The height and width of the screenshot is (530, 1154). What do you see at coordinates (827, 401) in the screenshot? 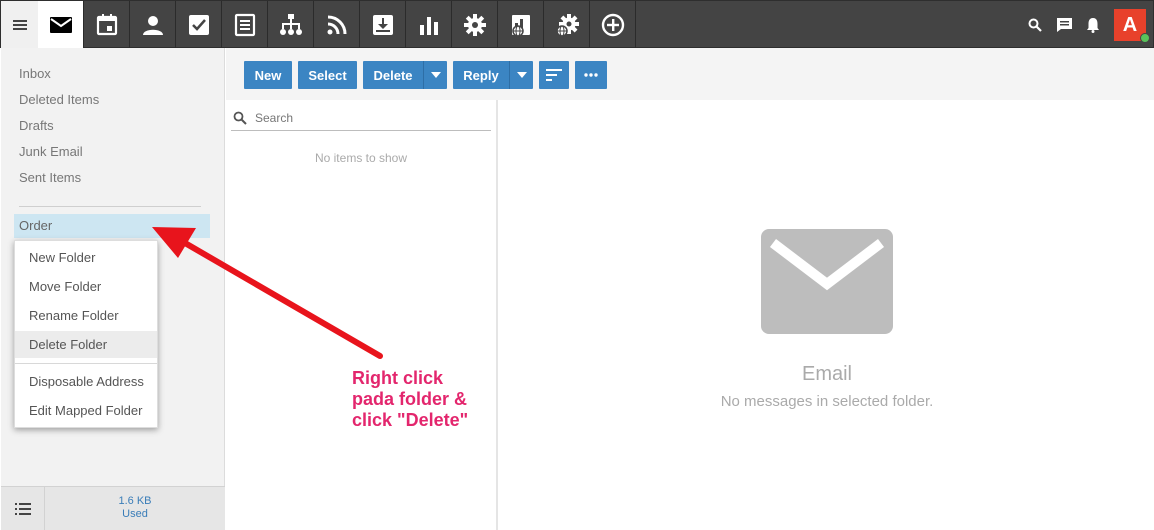
I see `empty-reading-subtitle: No messages in selected folder.` at bounding box center [827, 401].